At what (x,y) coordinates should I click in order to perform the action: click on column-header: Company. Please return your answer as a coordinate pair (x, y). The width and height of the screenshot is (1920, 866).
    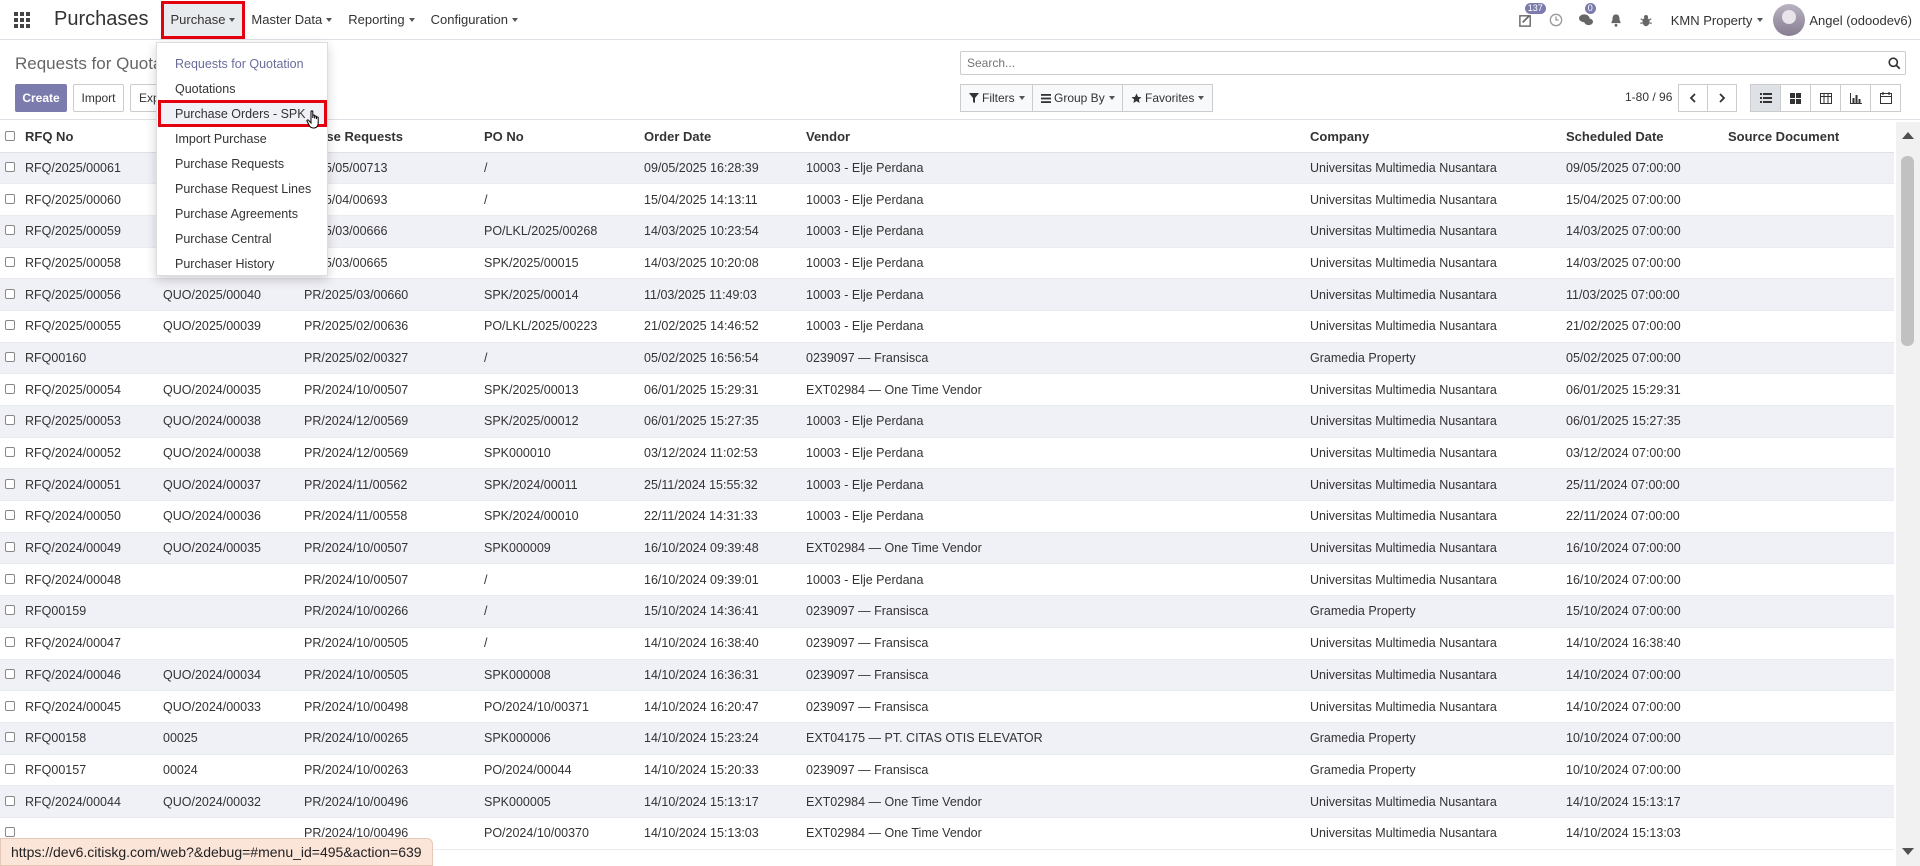
    Looking at the image, I should click on (1438, 137).